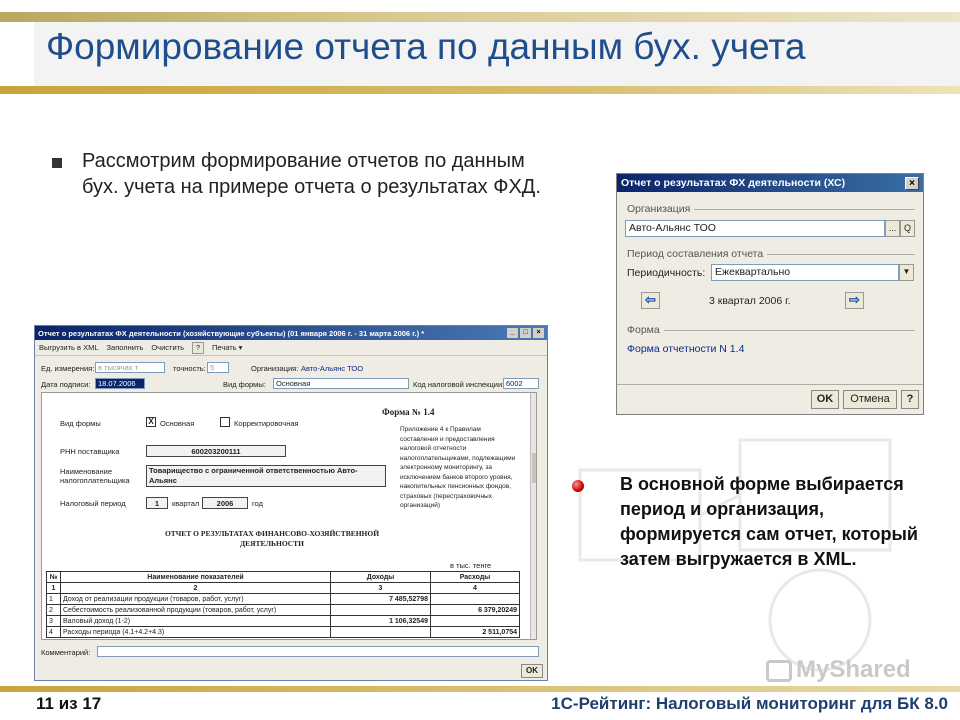 This screenshot has width=960, height=720. What do you see at coordinates (57, 163) in the screenshot?
I see `bullet-square` at bounding box center [57, 163].